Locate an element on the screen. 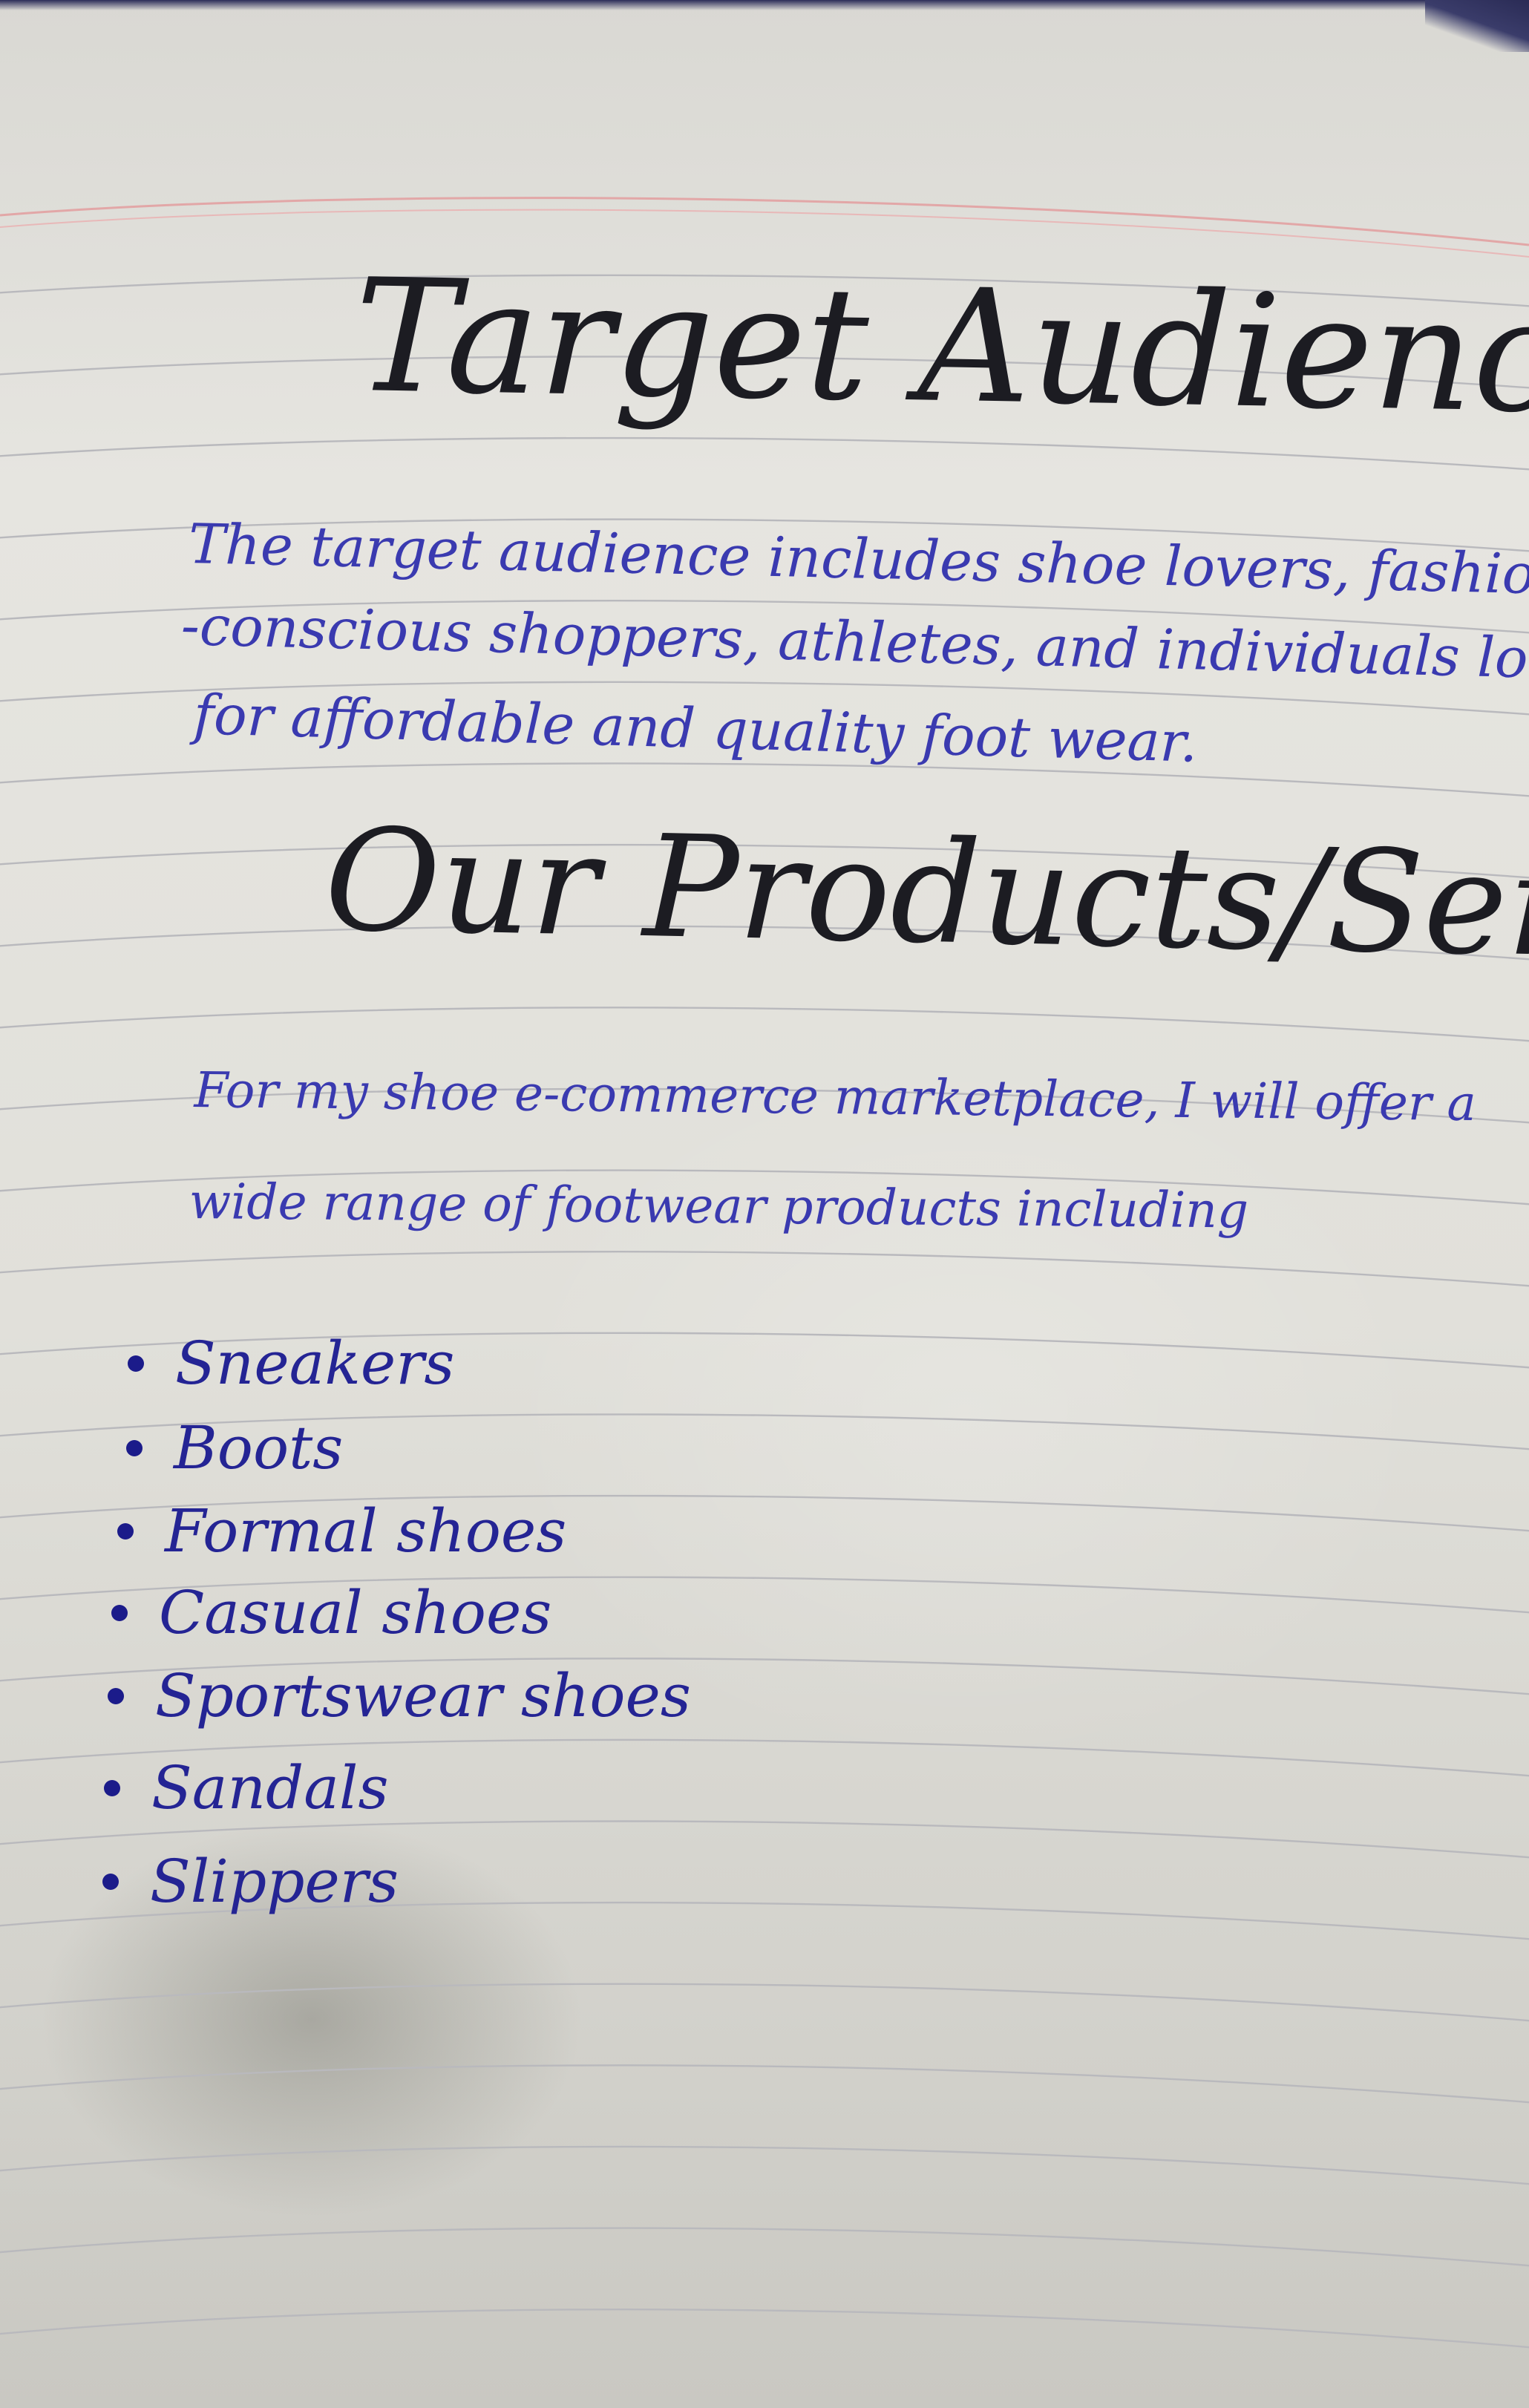 This screenshot has width=1529, height=2408. list-item-sportswear-shoes: Sportswear shoes is located at coordinates (399, 1696).